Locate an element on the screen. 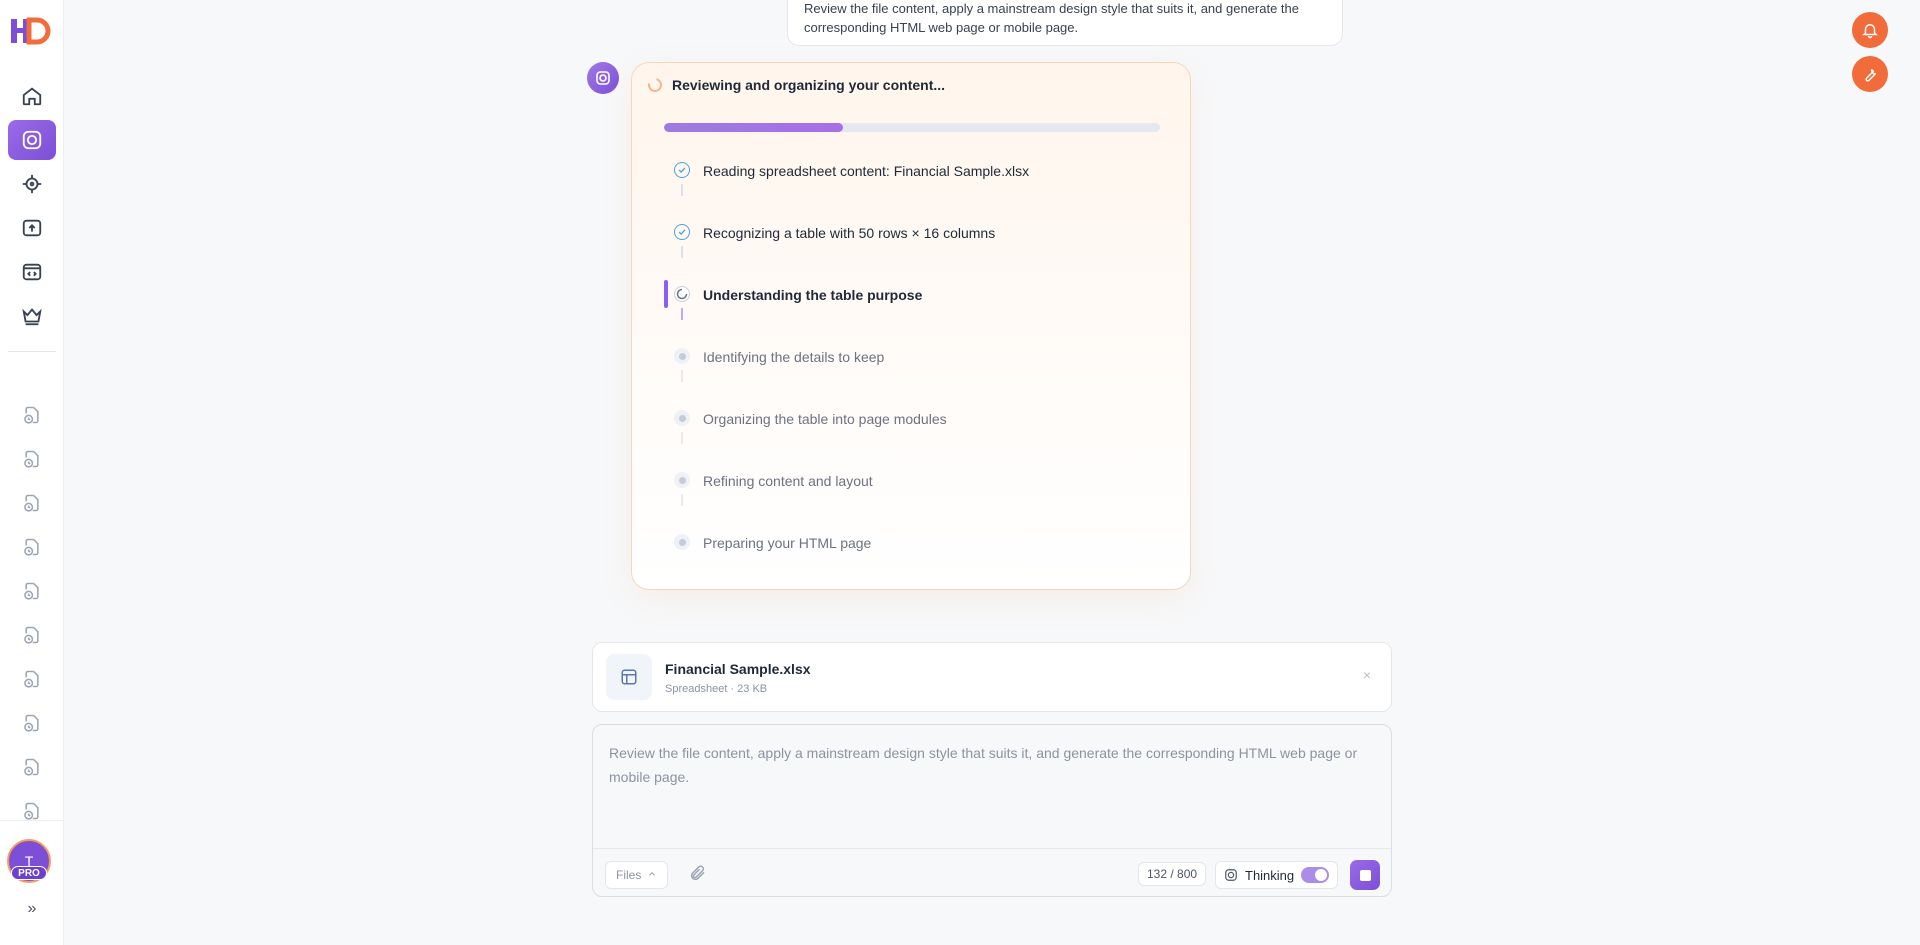 This screenshot has height=945, width=1920. step-label: Understanding the table purpose is located at coordinates (813, 295).